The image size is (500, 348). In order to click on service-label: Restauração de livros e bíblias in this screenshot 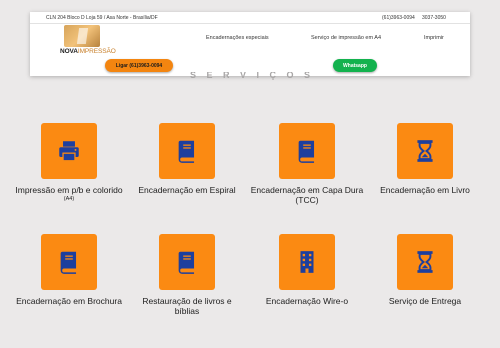, I will do `click(187, 306)`.